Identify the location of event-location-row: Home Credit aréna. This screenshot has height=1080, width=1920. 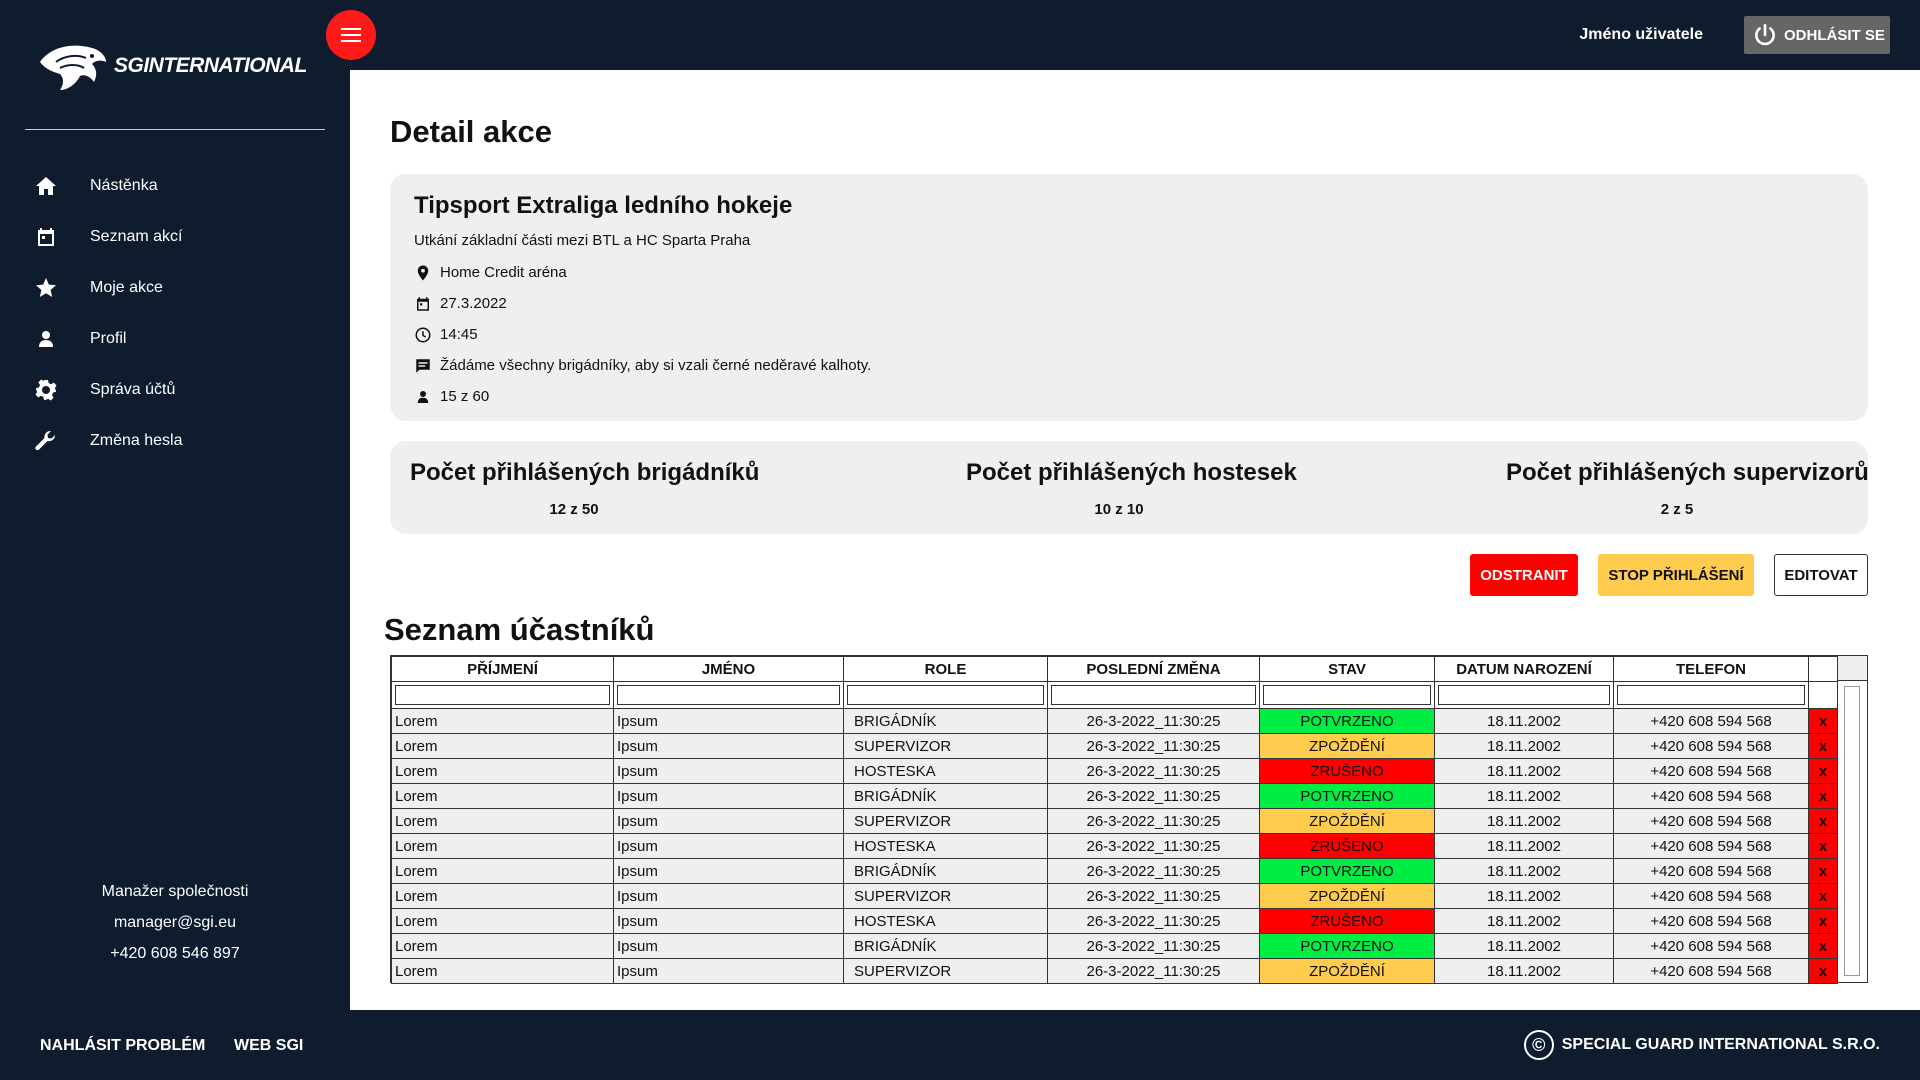
(1129, 272).